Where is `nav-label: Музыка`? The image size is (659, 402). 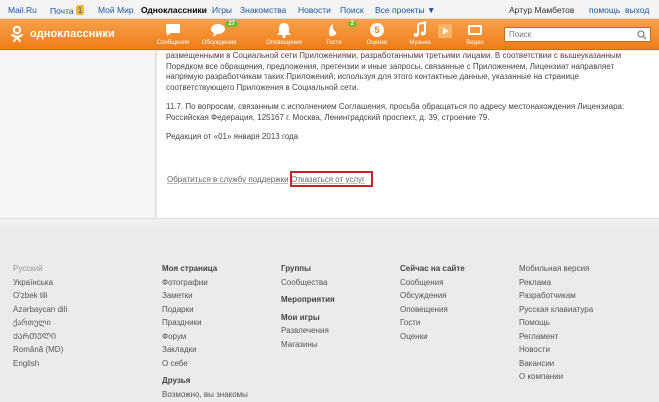 nav-label: Музыка is located at coordinates (420, 43).